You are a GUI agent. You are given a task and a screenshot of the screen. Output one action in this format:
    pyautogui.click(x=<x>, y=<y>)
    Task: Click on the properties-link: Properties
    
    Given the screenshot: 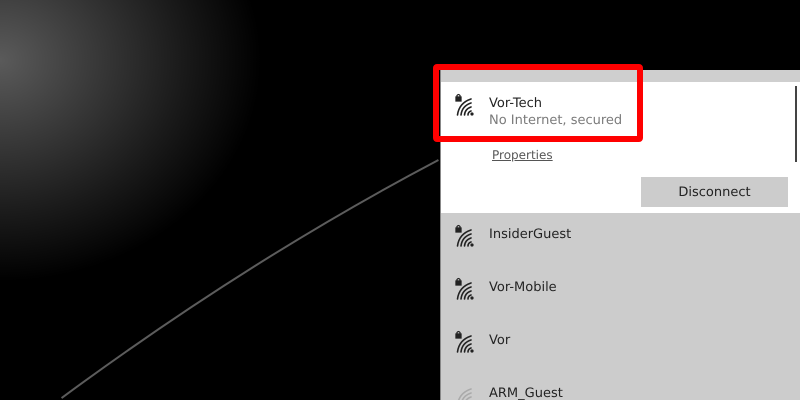 What is the action you would take?
    pyautogui.click(x=522, y=155)
    